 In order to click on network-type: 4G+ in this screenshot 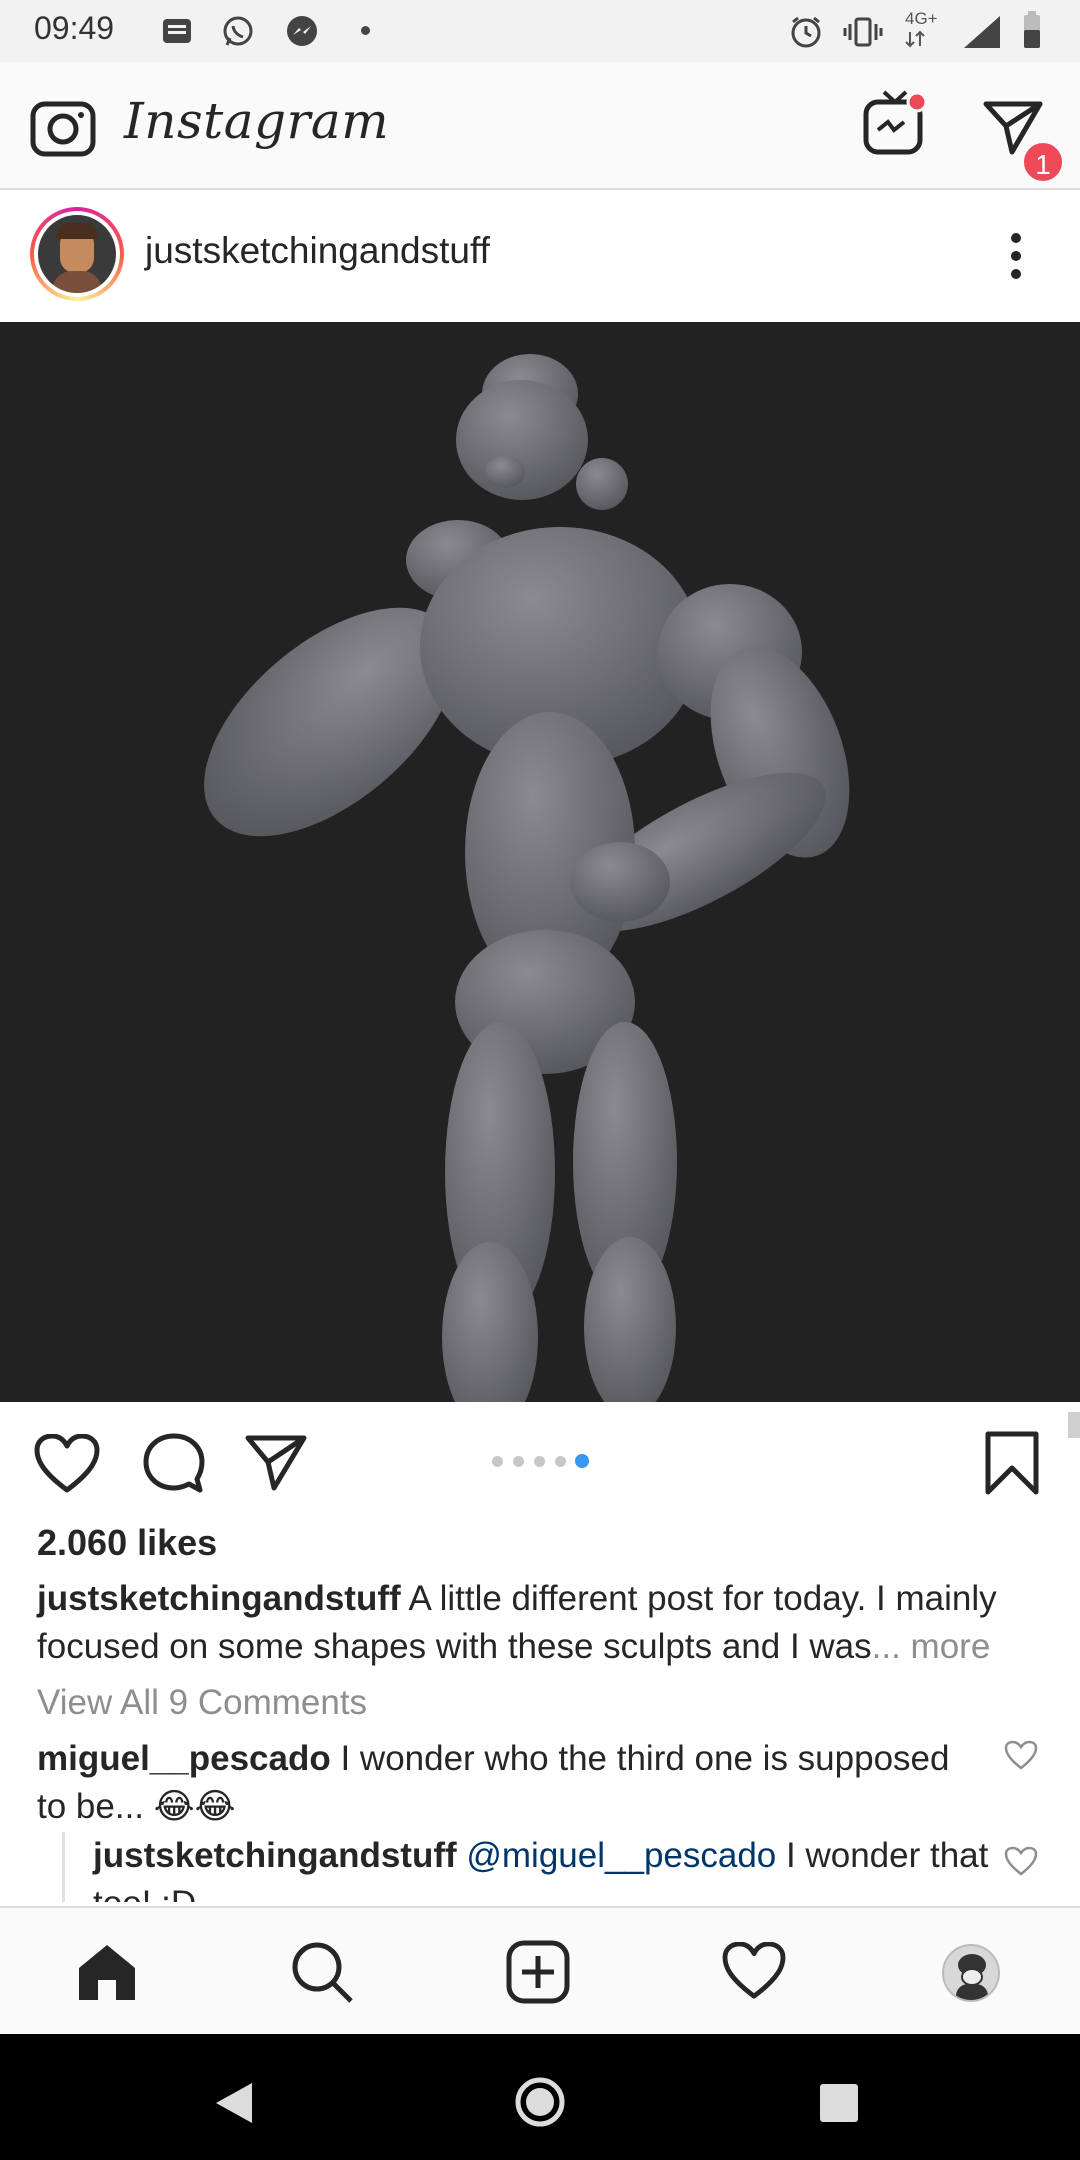, I will do `click(921, 18)`.